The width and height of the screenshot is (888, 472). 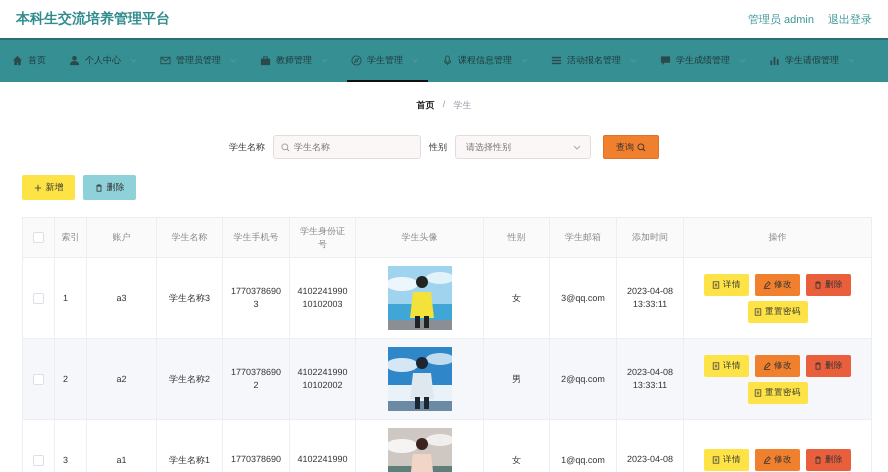 What do you see at coordinates (322, 459) in the screenshot?
I see `table-cell-text: 4102241990` at bounding box center [322, 459].